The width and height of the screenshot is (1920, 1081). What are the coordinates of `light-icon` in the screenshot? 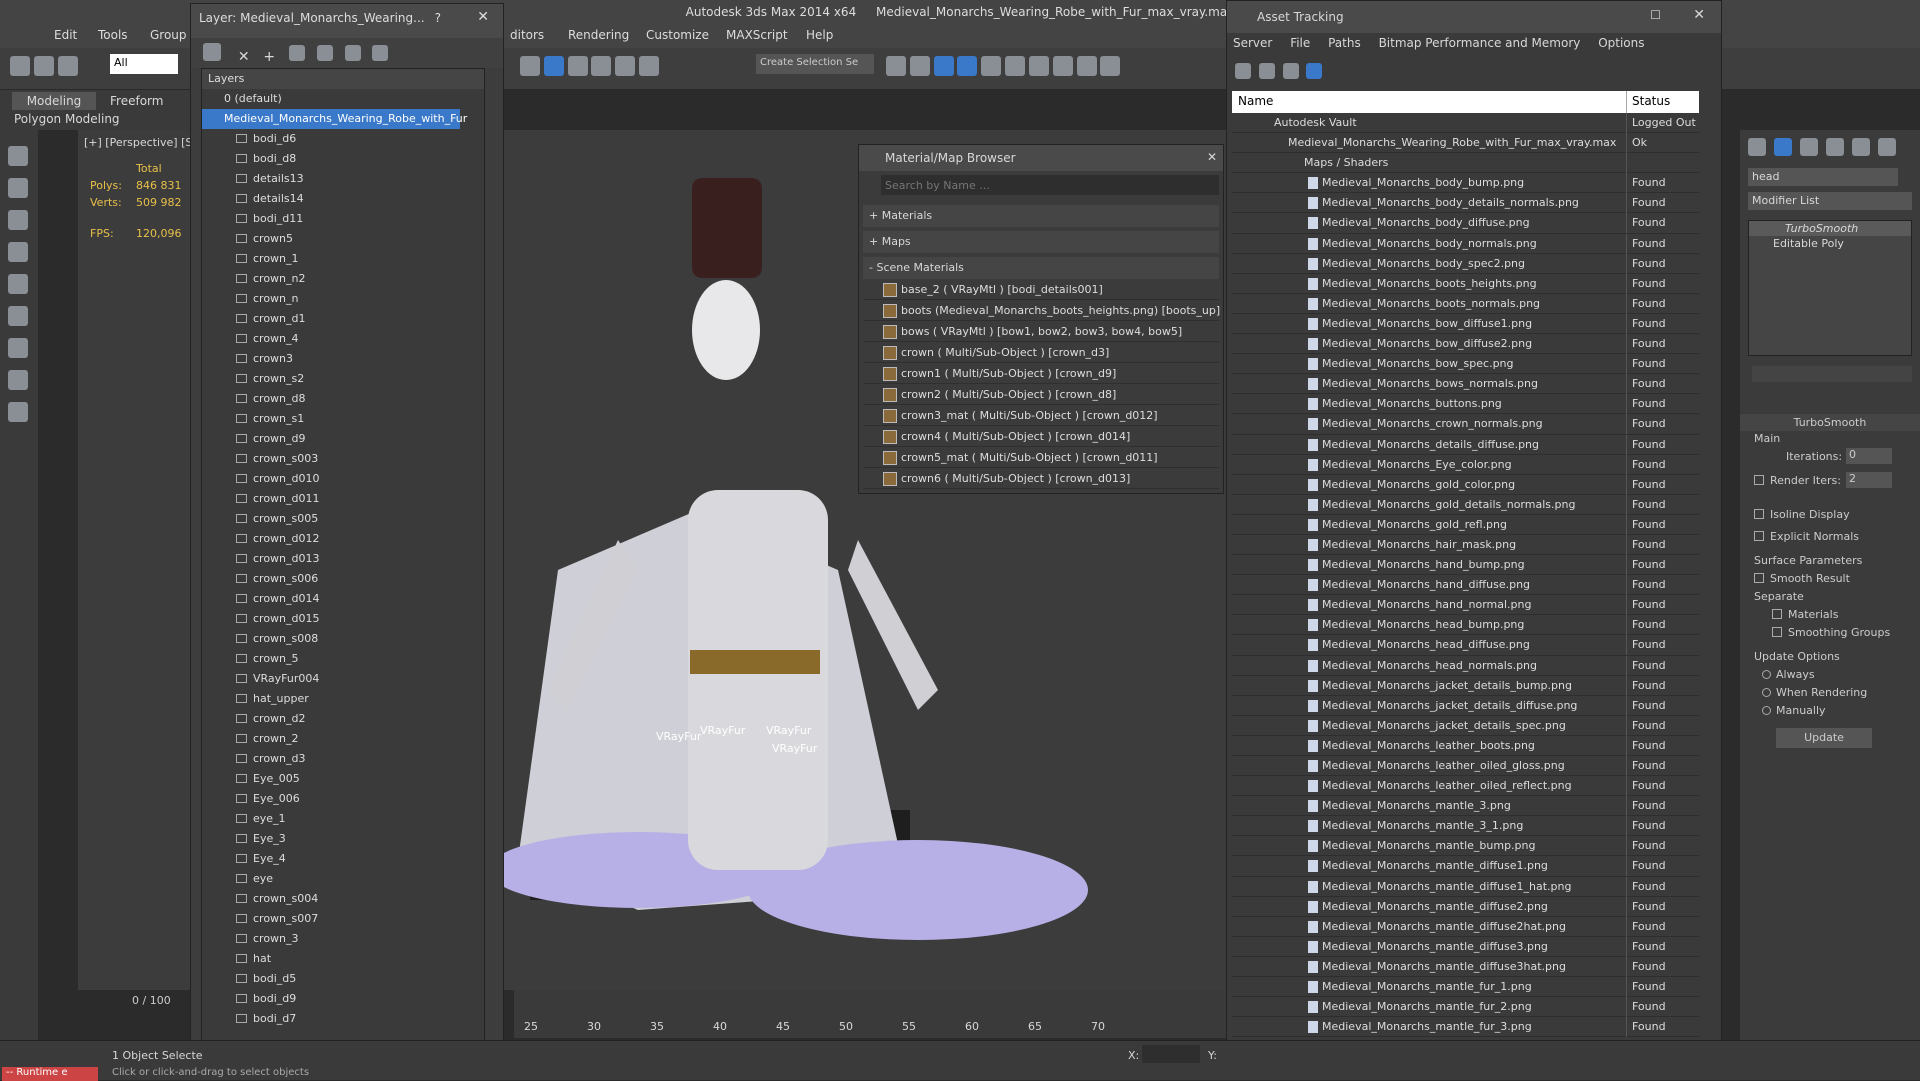 It's located at (18, 284).